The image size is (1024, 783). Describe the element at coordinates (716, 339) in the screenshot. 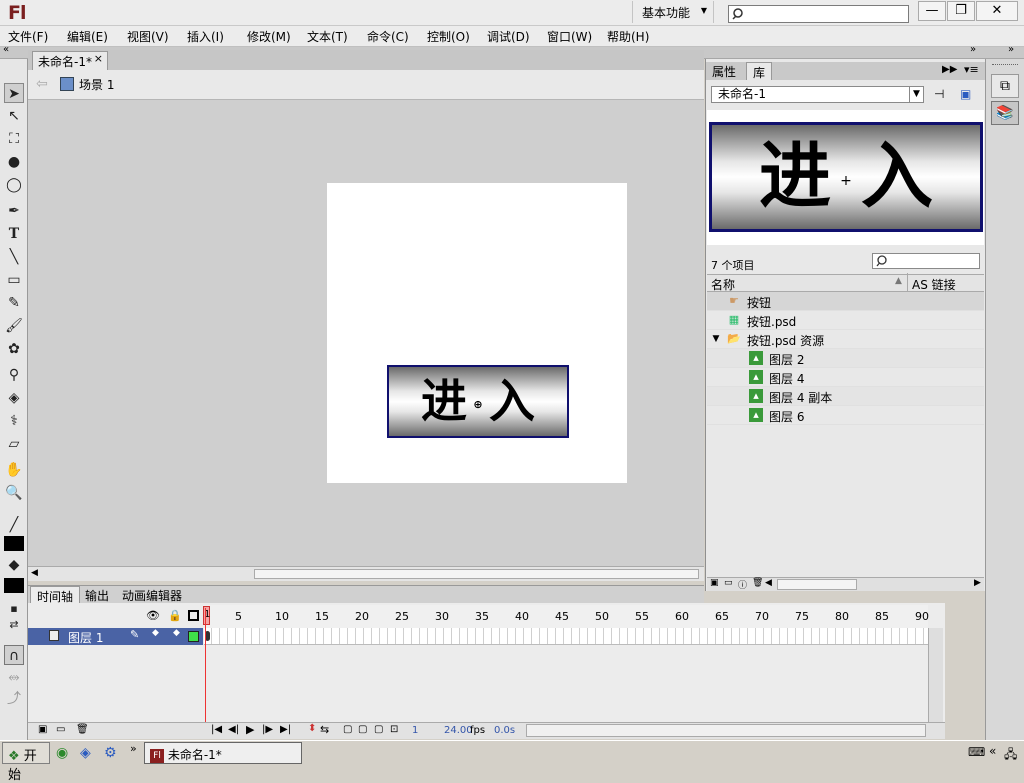

I see `chevron-down-icon: ▼` at that location.